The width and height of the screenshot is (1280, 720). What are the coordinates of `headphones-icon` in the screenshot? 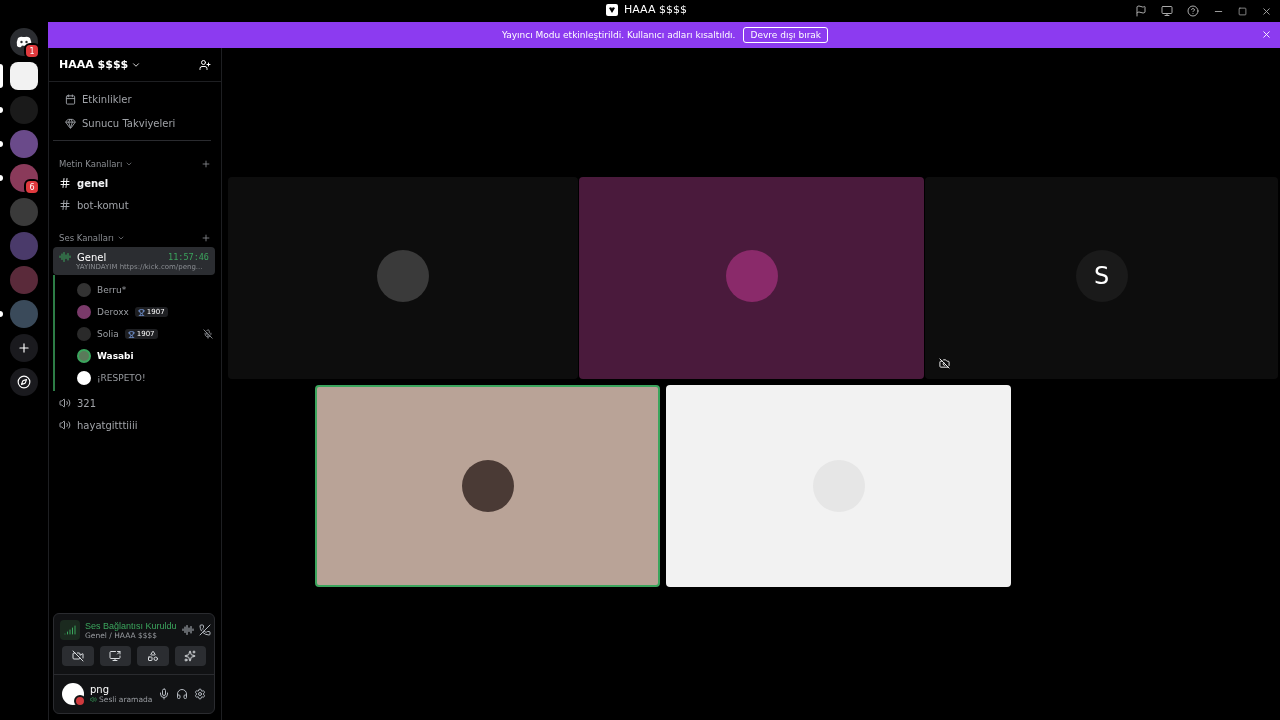 It's located at (182, 694).